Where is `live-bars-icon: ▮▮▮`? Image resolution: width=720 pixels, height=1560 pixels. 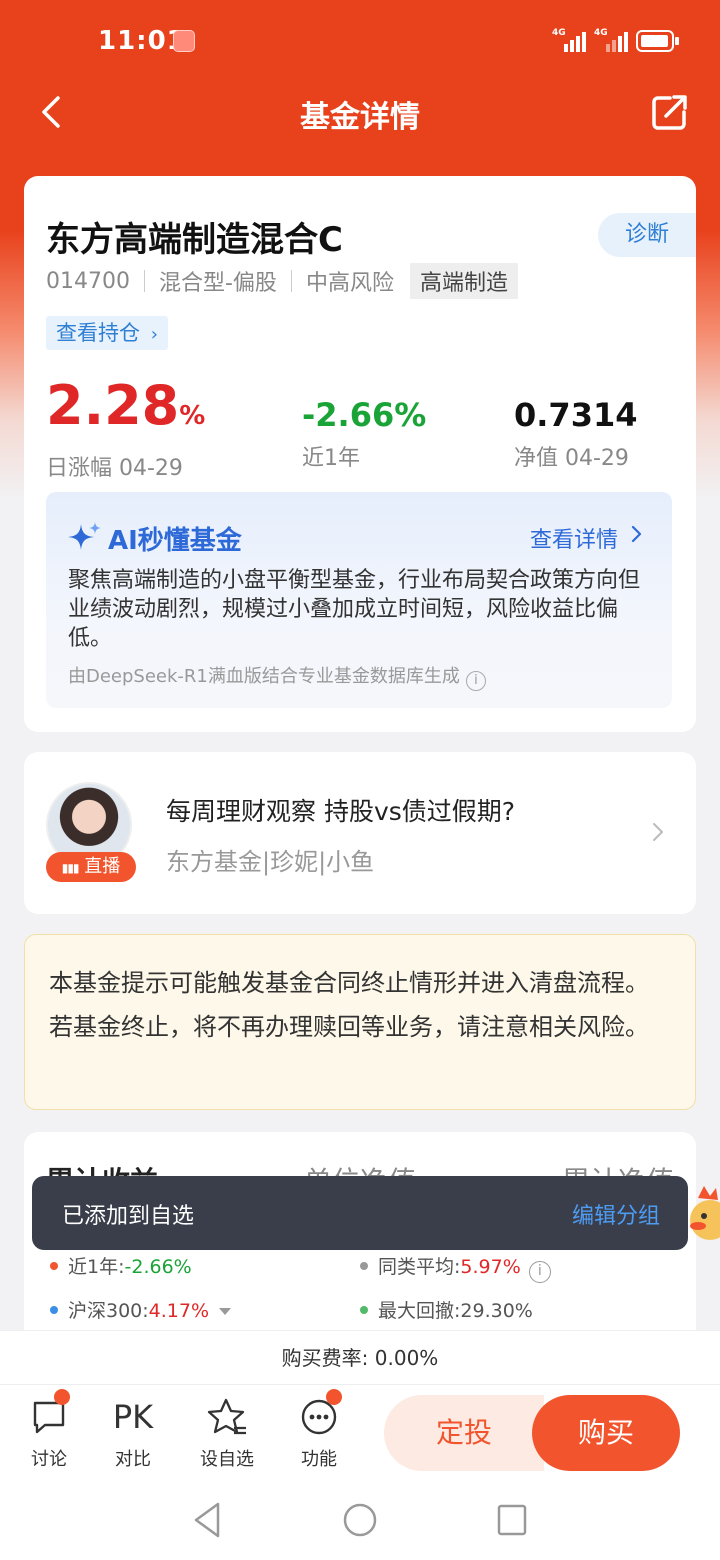 live-bars-icon: ▮▮▮ is located at coordinates (70, 868).